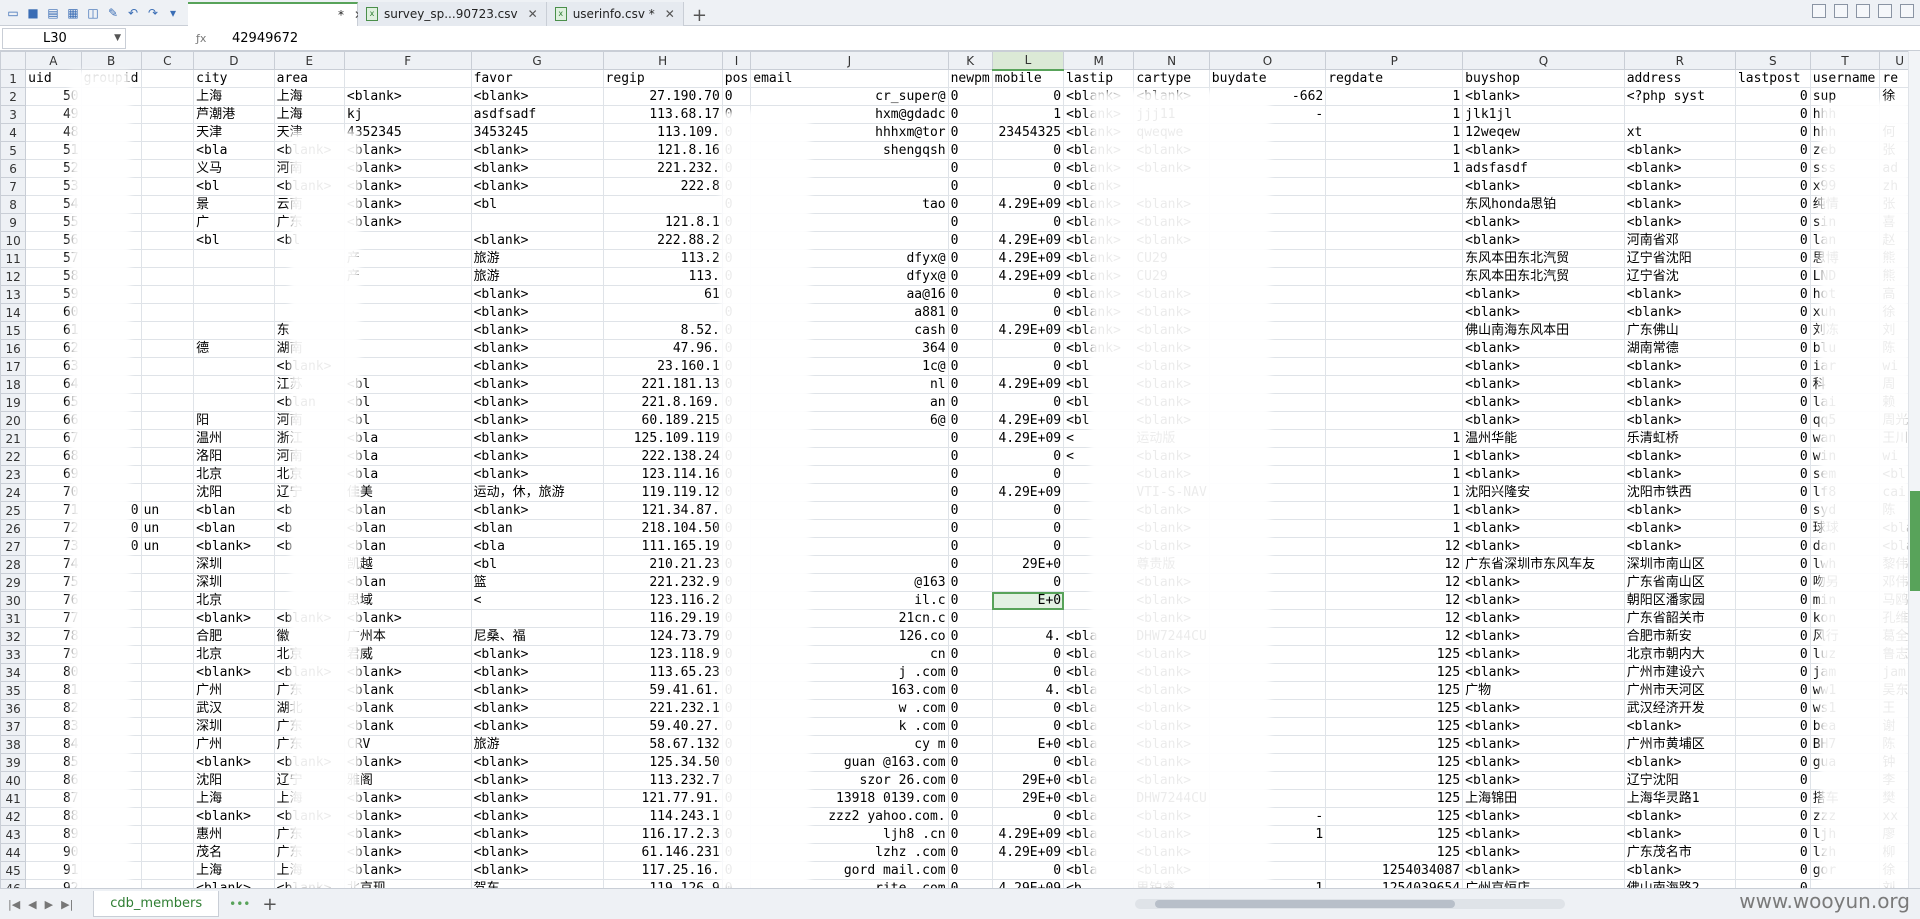  I want to click on cell: un, so click(167, 546).